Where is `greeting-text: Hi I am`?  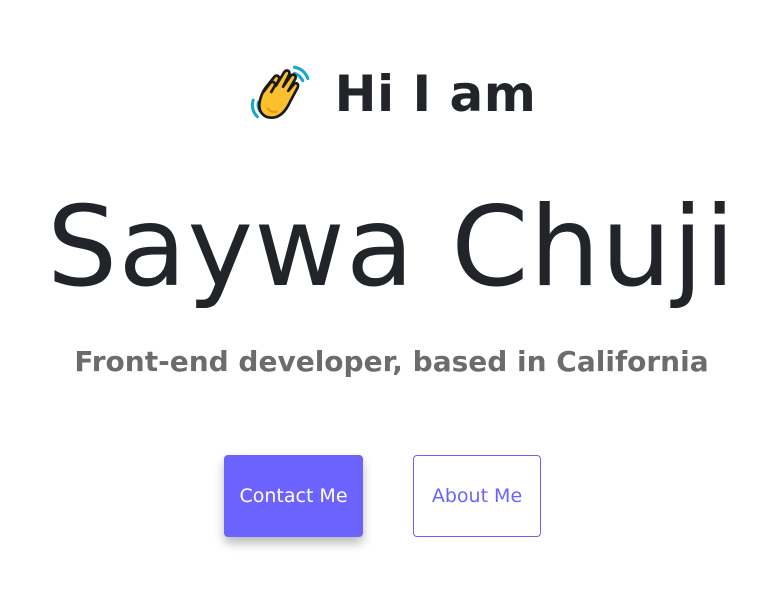
greeting-text: Hi I am is located at coordinates (435, 94).